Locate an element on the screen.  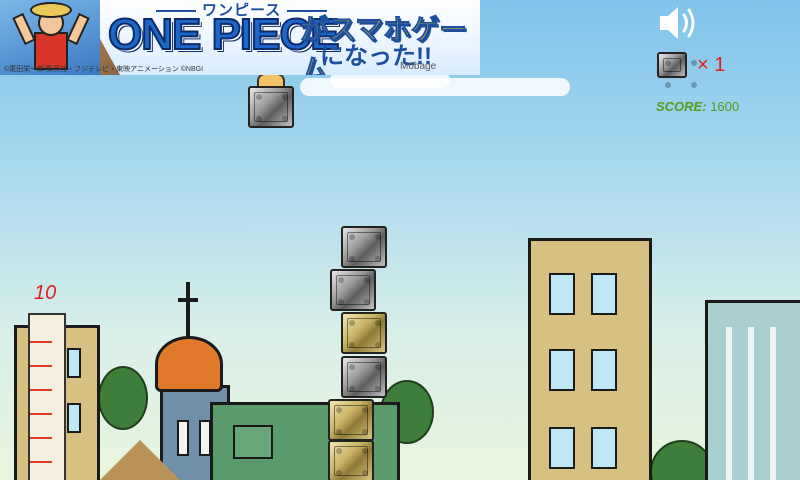
ad-copyright: ©尾田栄一郎/集英社・フジテレビ・東映アニメーション ©NBGI is located at coordinates (104, 69).